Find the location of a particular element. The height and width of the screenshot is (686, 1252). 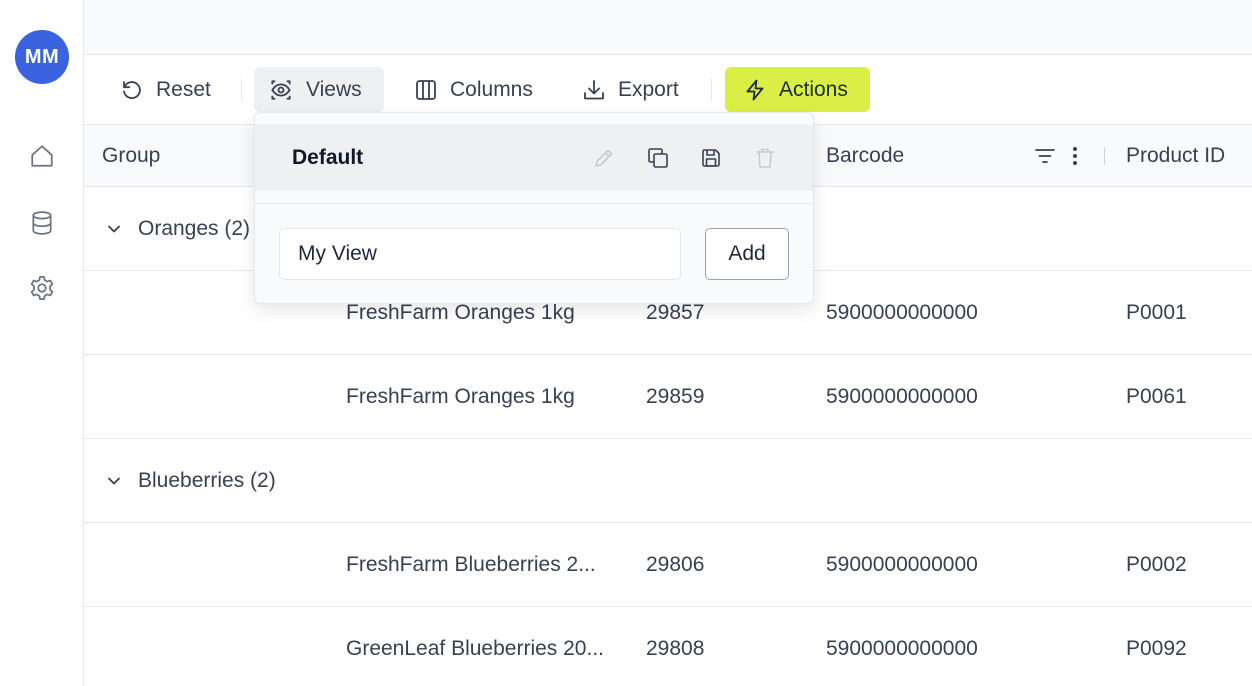

views-button: Views is located at coordinates (319, 89).